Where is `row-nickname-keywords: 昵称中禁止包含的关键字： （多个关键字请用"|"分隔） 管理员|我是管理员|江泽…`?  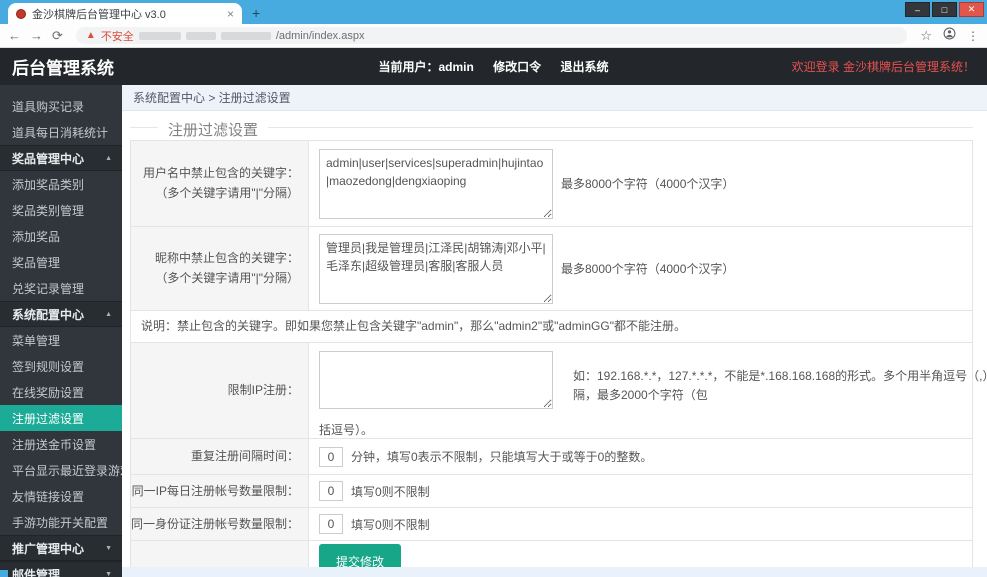 row-nickname-keywords: 昵称中禁止包含的关键字： （多个关键字请用"|"分隔） 管理员|我是管理员|江泽… is located at coordinates (551, 269).